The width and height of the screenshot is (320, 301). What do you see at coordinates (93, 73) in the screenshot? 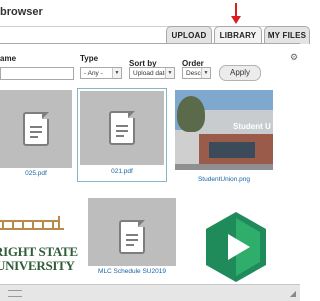
I see `type-filter-value: - Any -` at bounding box center [93, 73].